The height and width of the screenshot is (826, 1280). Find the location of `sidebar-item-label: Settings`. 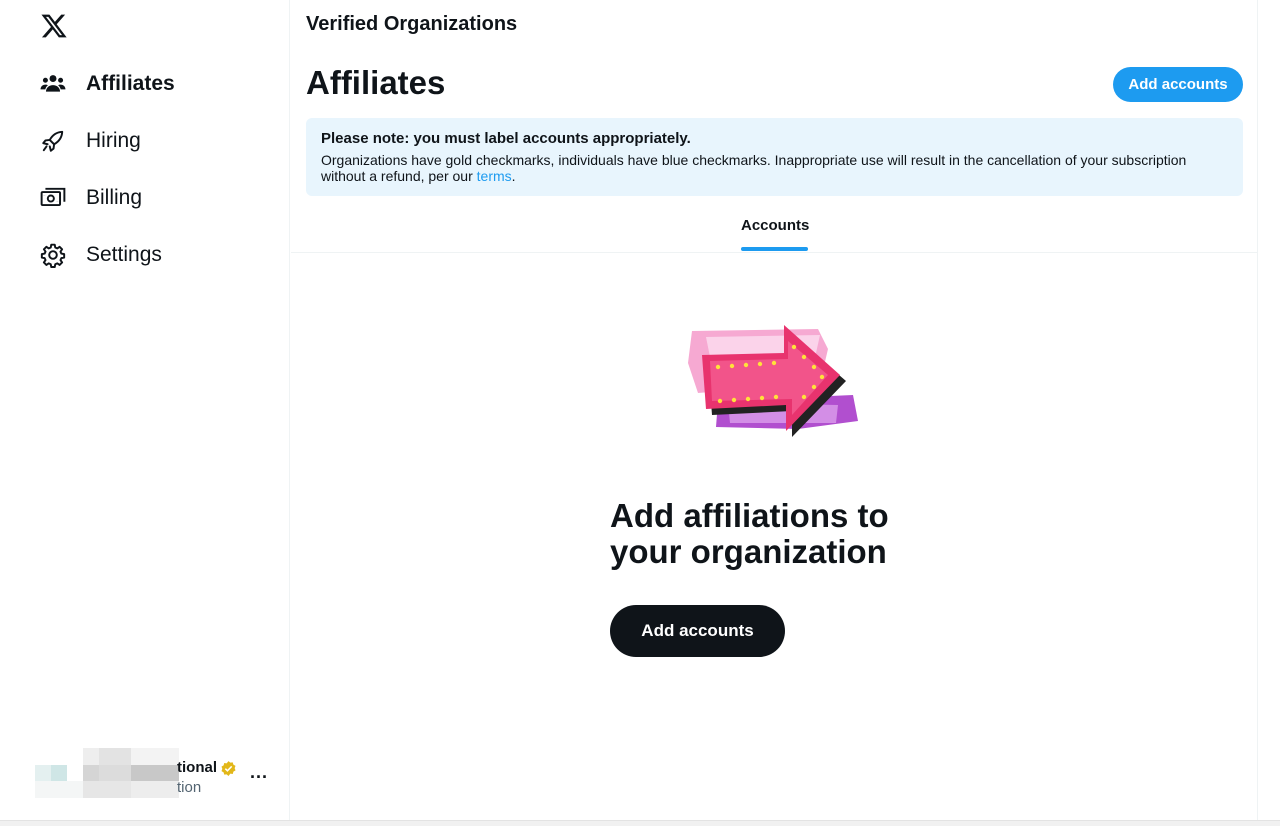

sidebar-item-label: Settings is located at coordinates (124, 254).